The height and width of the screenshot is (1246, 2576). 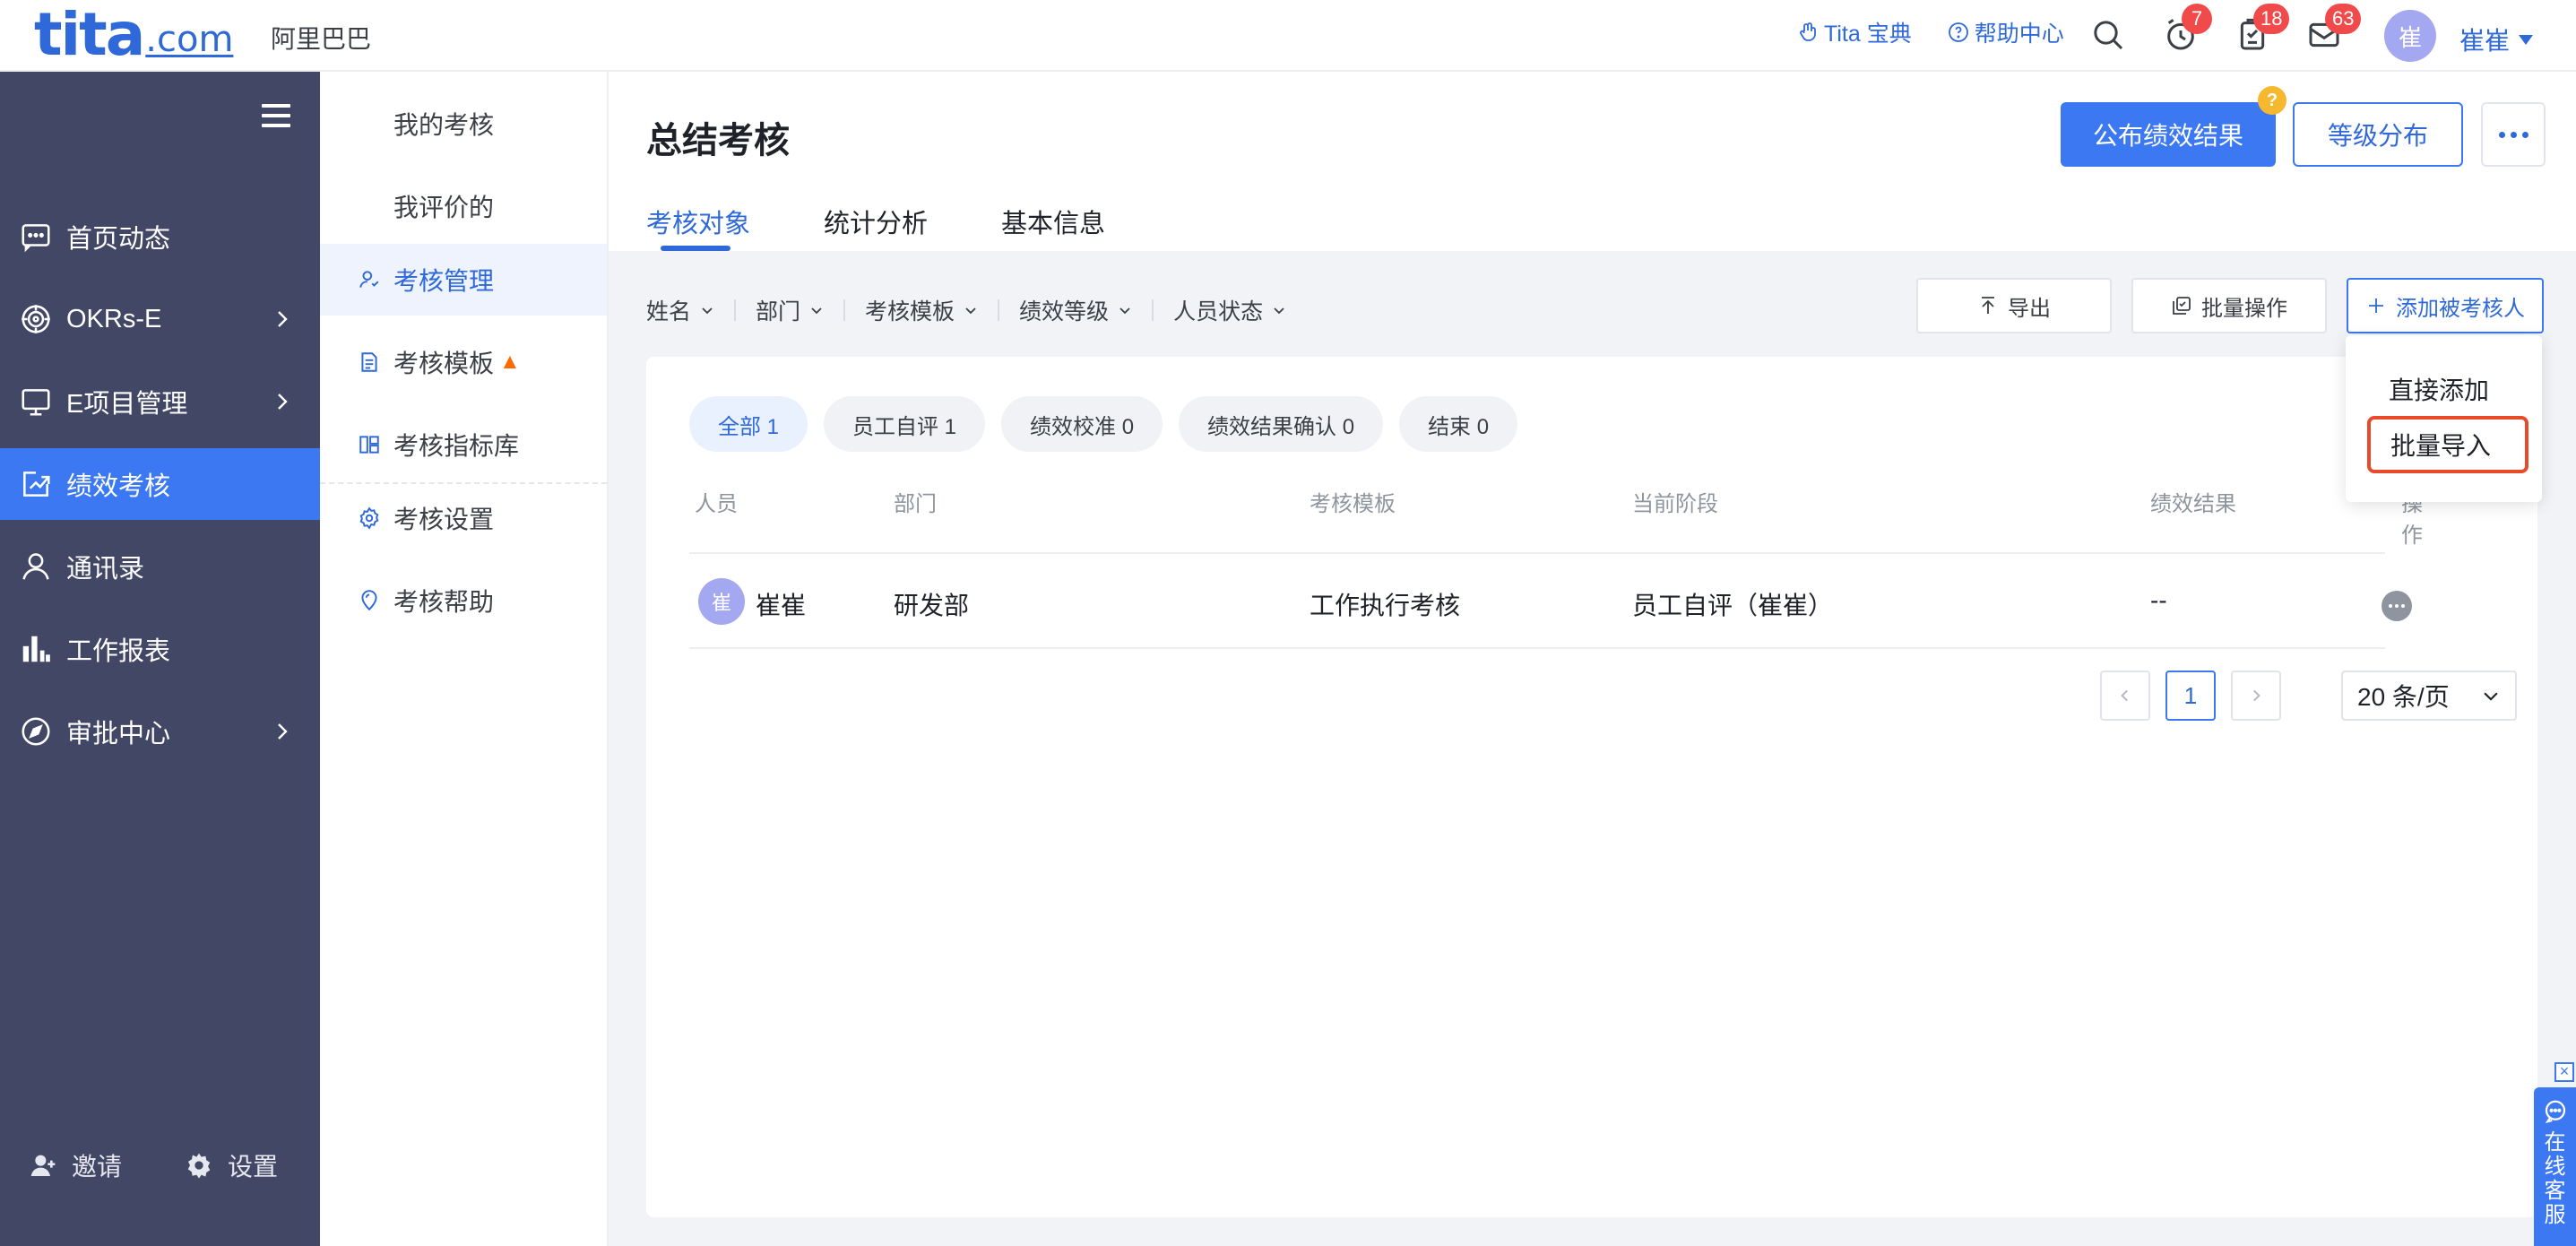 What do you see at coordinates (2564, 1072) in the screenshot?
I see `service-close-icon: ×` at bounding box center [2564, 1072].